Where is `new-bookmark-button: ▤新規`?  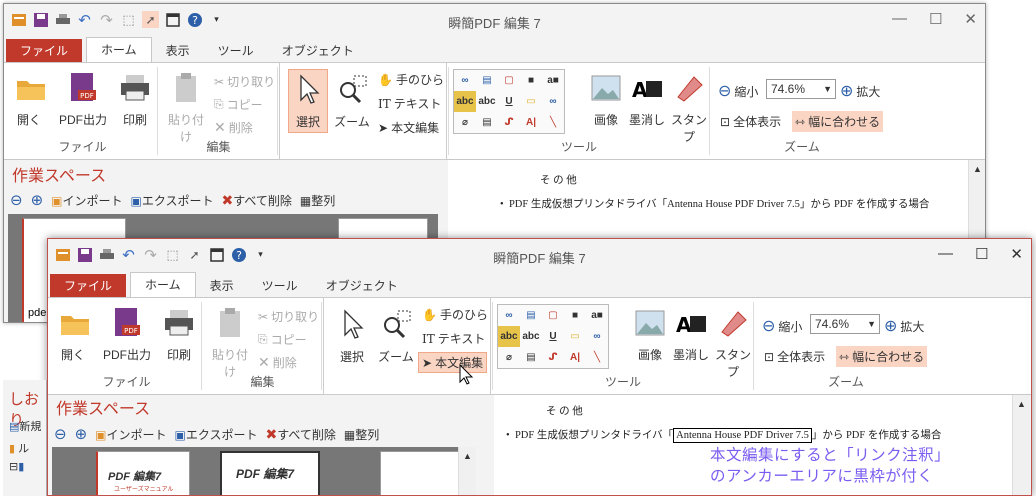 new-bookmark-button: ▤新規 is located at coordinates (25, 426).